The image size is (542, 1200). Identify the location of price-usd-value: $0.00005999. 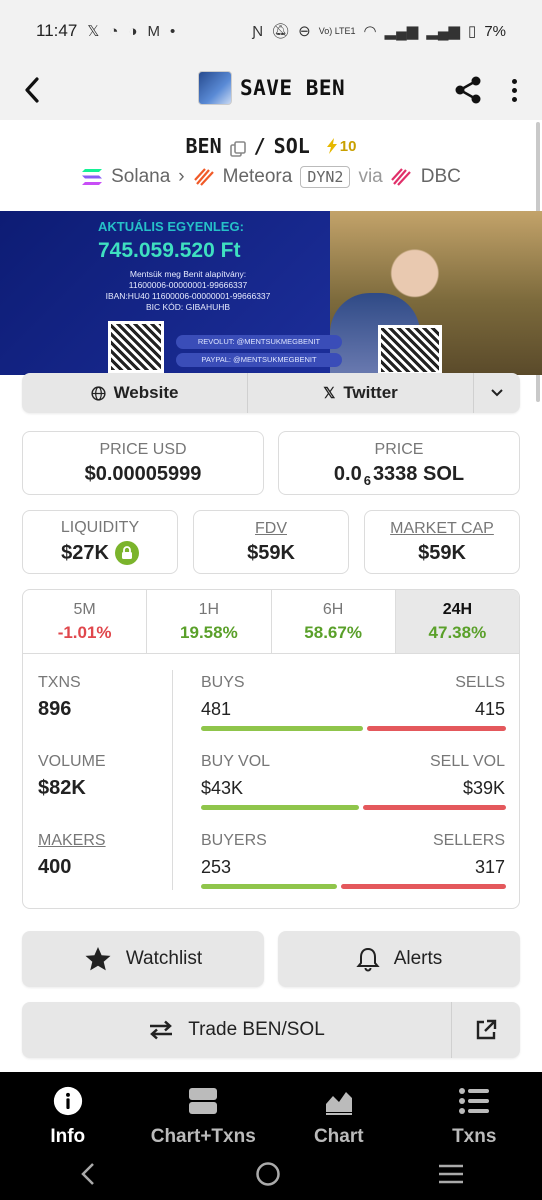
(143, 473).